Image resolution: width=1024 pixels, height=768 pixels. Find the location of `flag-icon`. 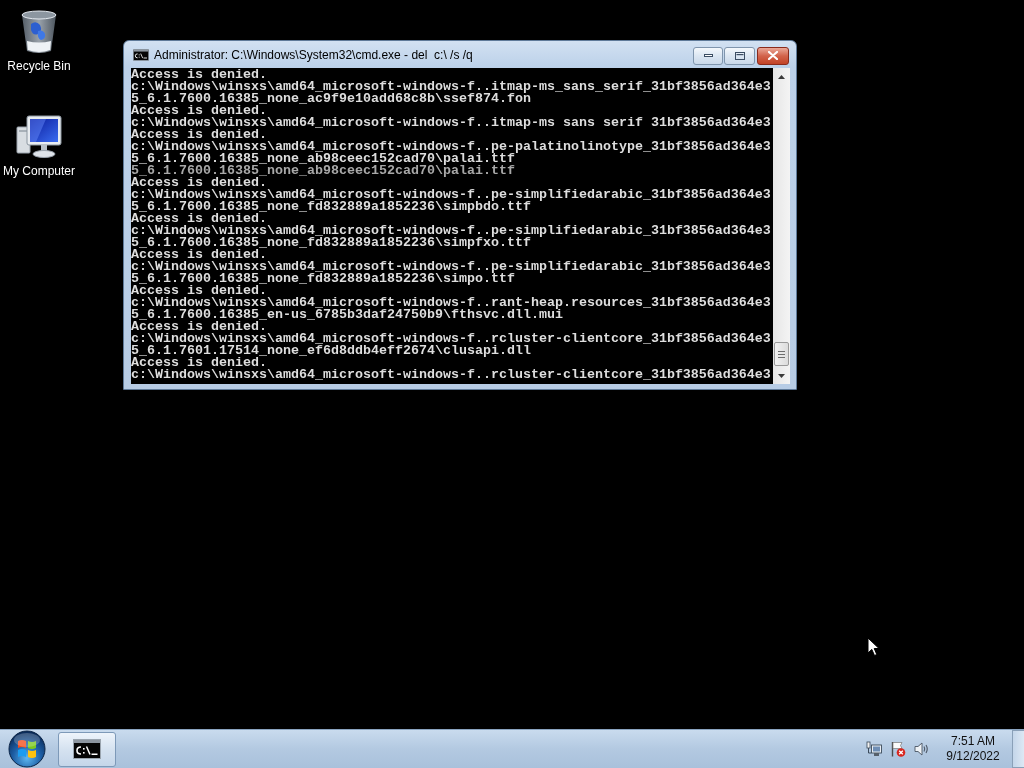

flag-icon is located at coordinates (898, 749).